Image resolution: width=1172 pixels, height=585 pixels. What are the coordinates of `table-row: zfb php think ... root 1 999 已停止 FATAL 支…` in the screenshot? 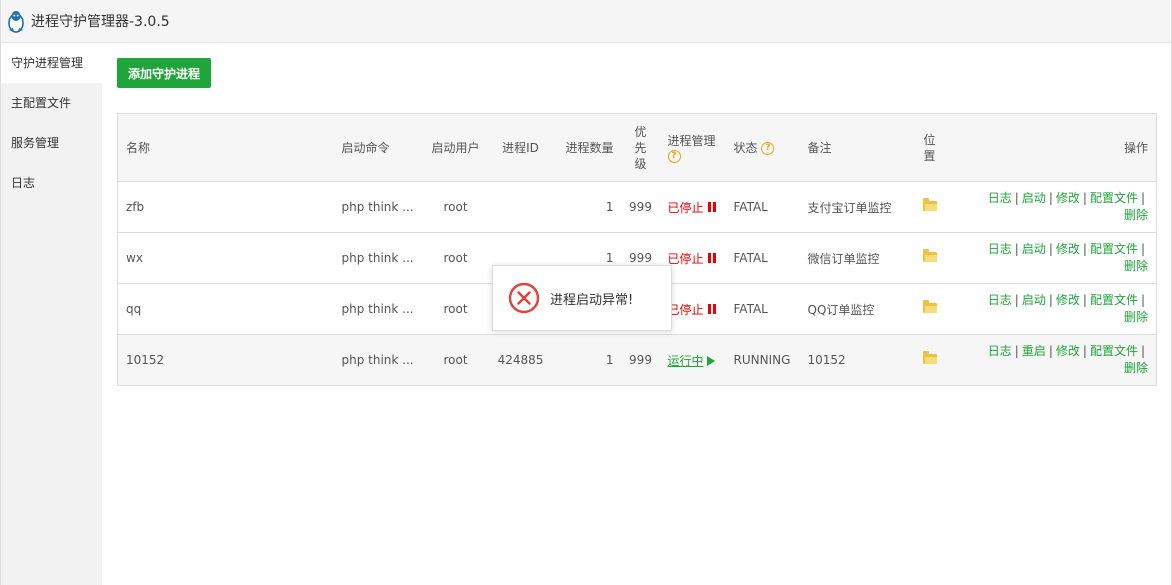 It's located at (637, 207).